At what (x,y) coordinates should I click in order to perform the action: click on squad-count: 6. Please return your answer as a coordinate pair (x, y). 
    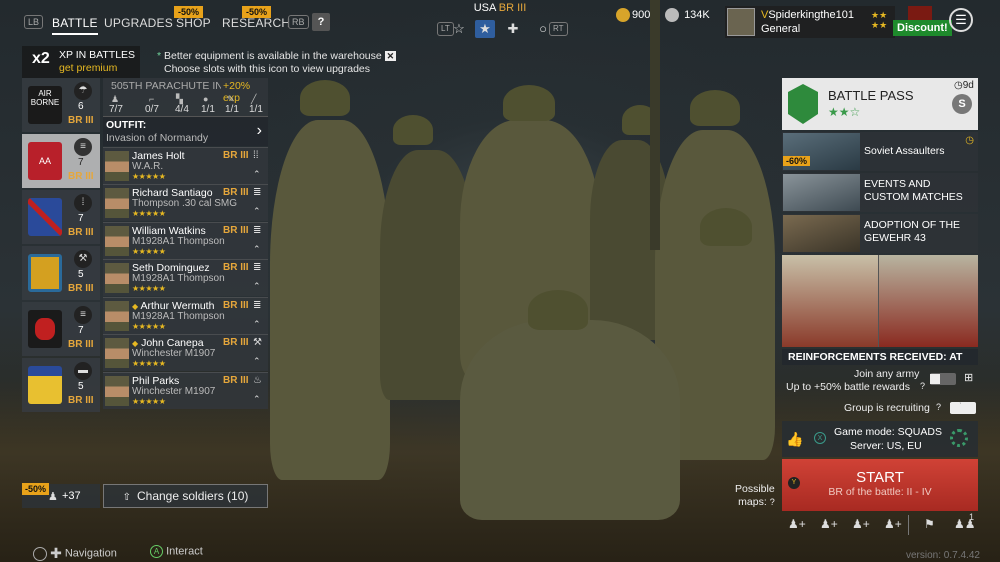
    Looking at the image, I should click on (81, 106).